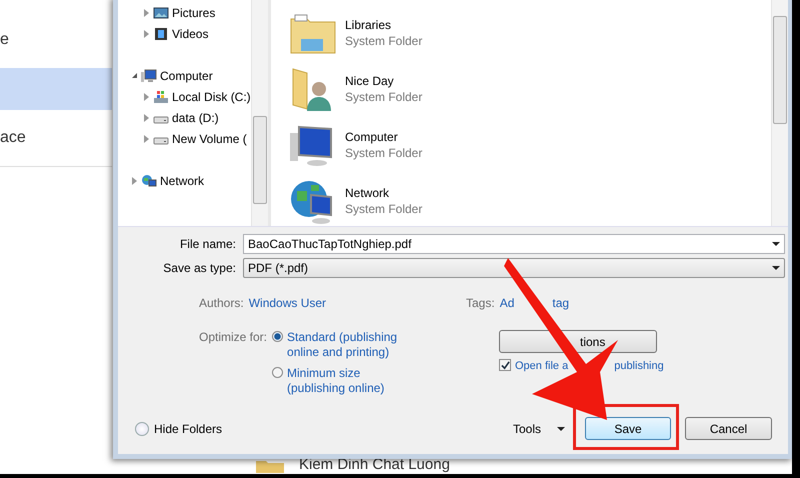 This screenshot has width=800, height=478. Describe the element at coordinates (374, 465) in the screenshot. I see `file-name: Kiem Dinh Chat Luong` at that location.